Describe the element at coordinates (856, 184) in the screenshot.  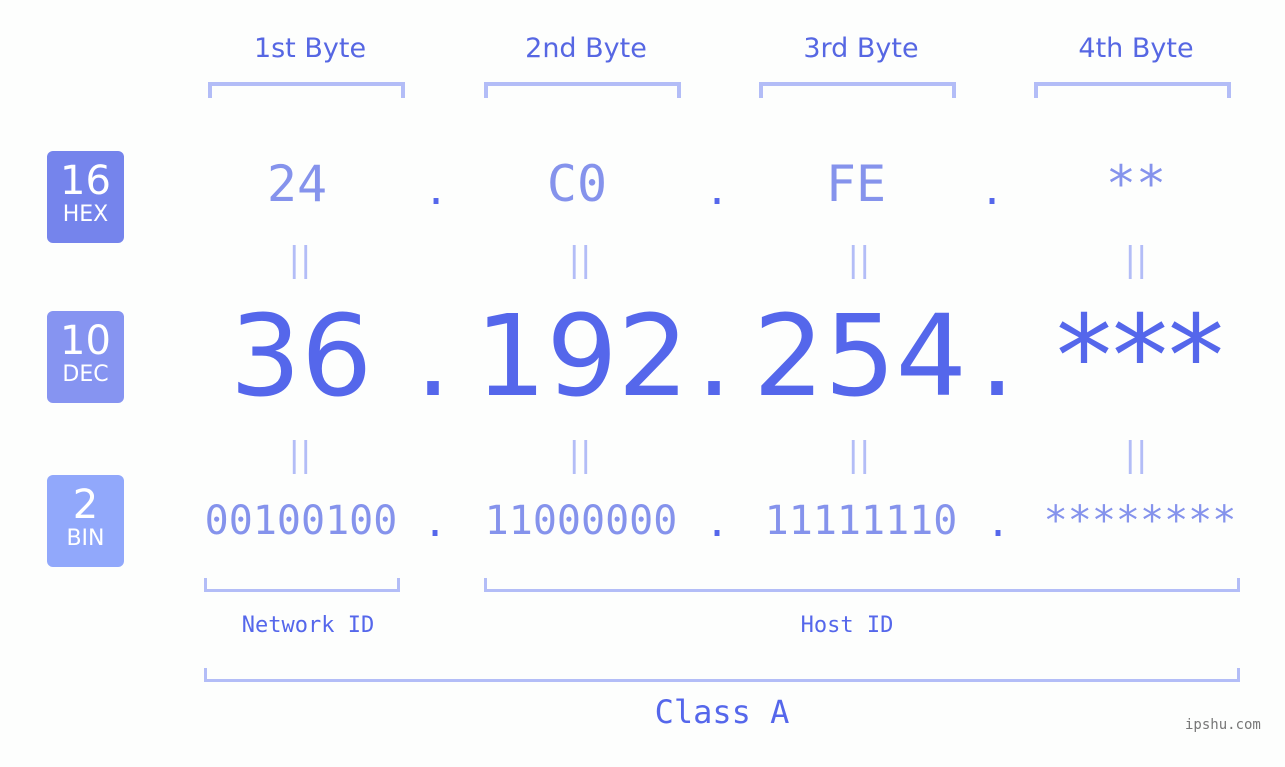
I see `hex-byte-3: FE` at that location.